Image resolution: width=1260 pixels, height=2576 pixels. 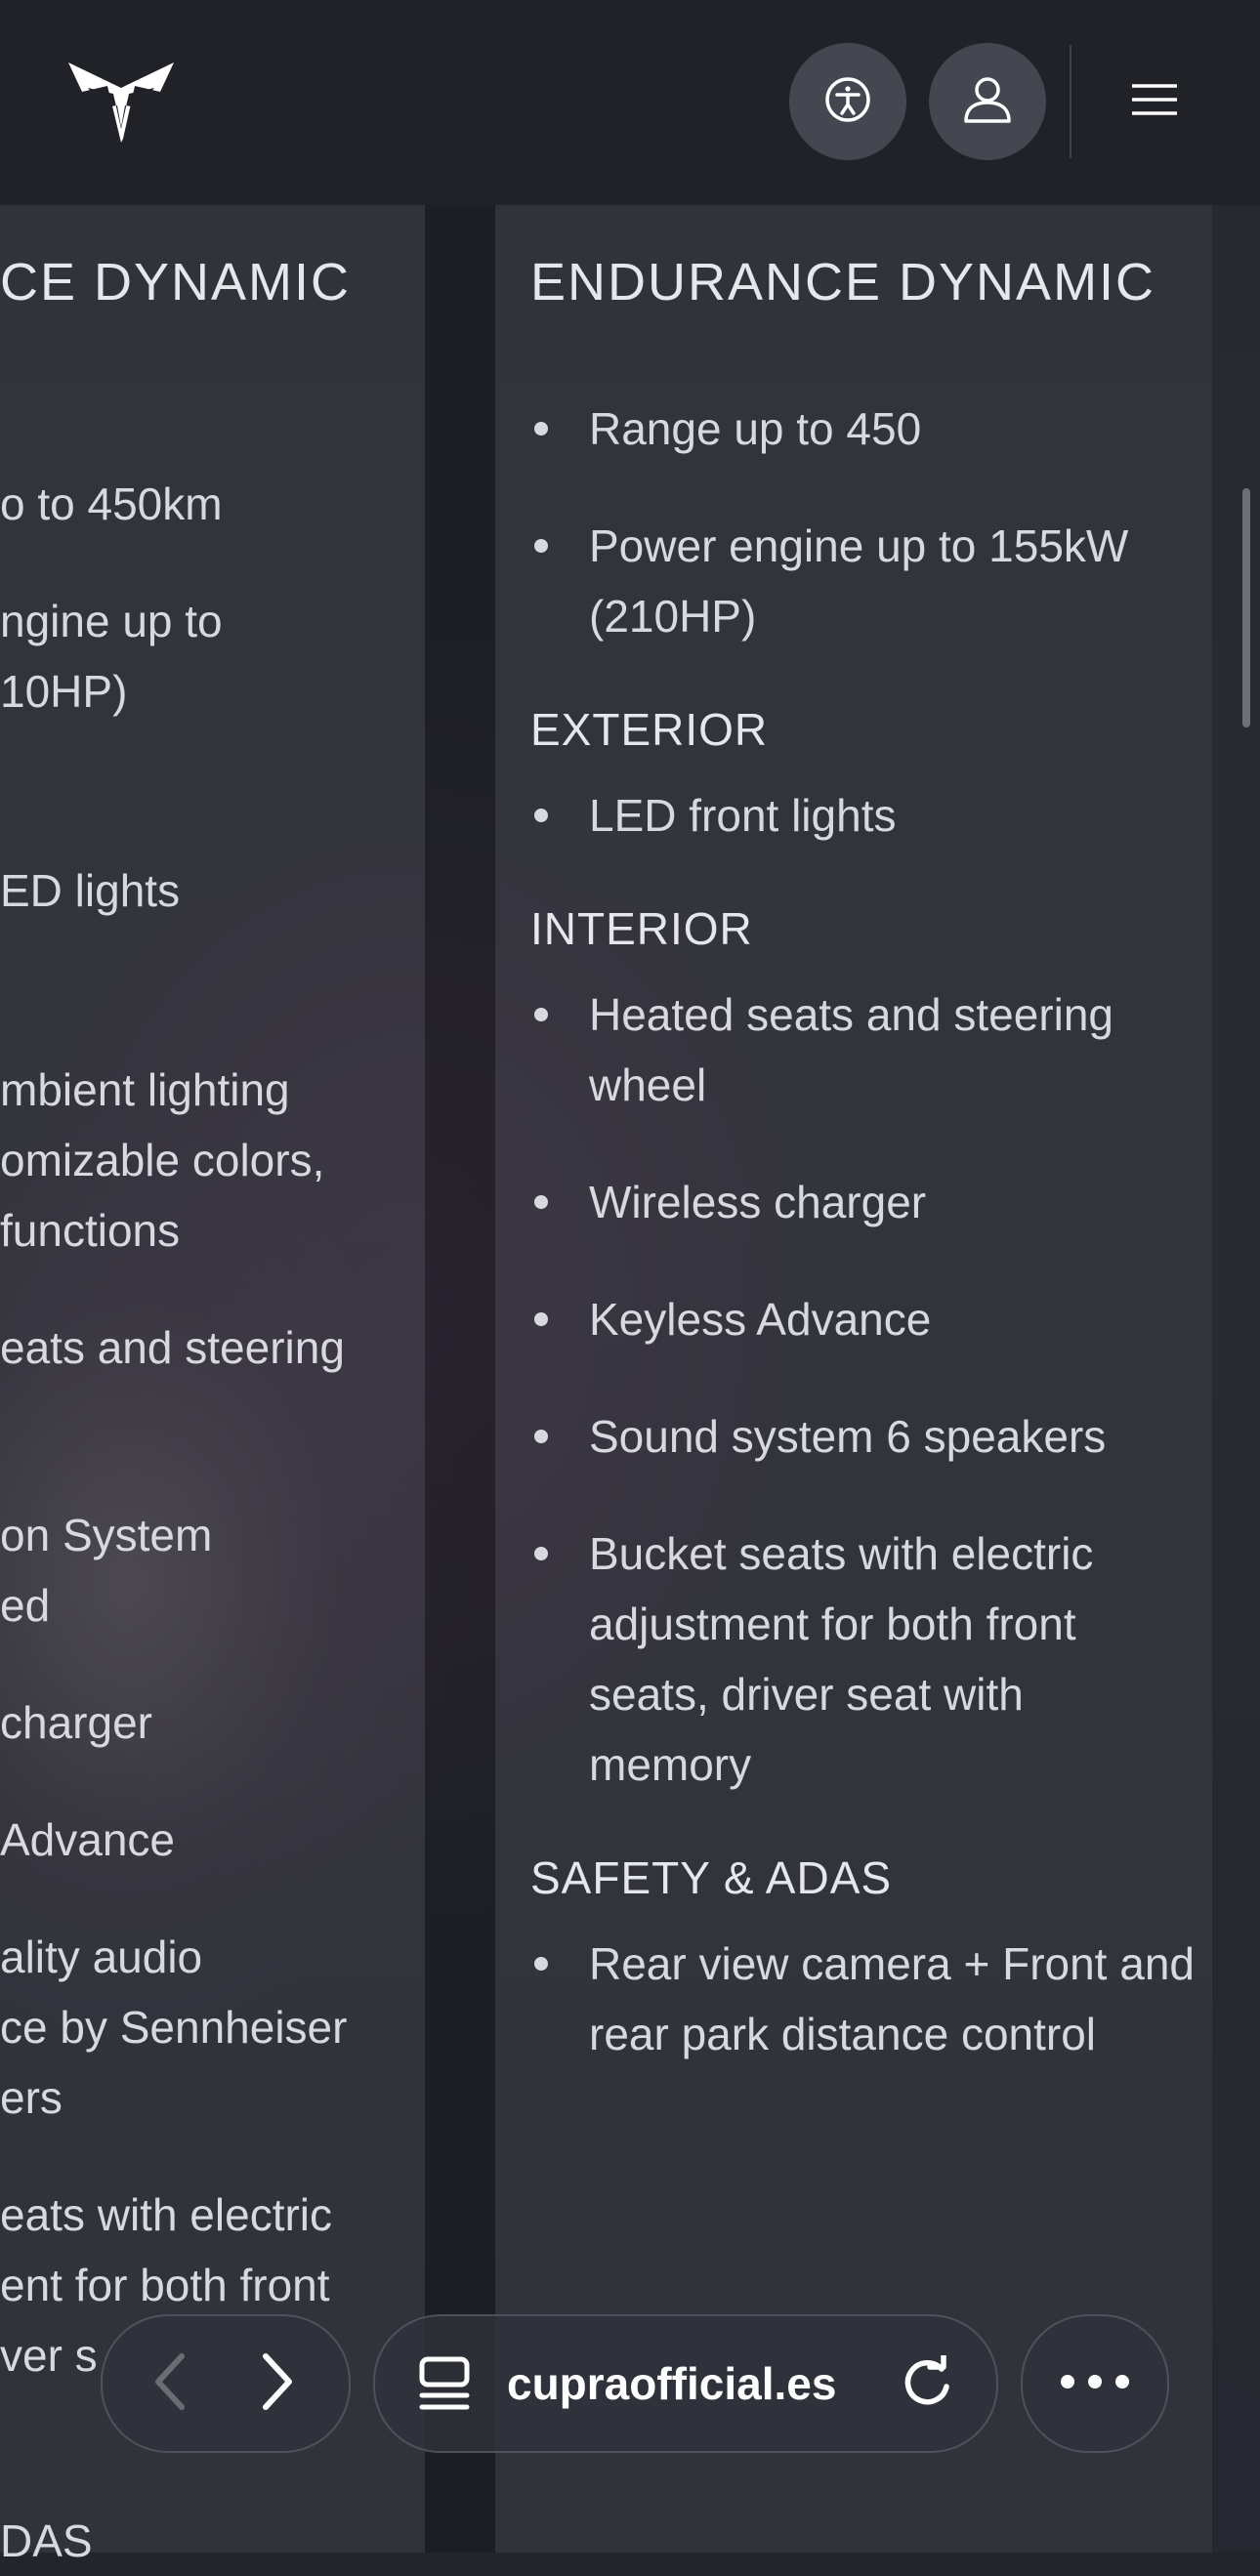 I want to click on left-section-heading: DAS, so click(x=46, y=2541).